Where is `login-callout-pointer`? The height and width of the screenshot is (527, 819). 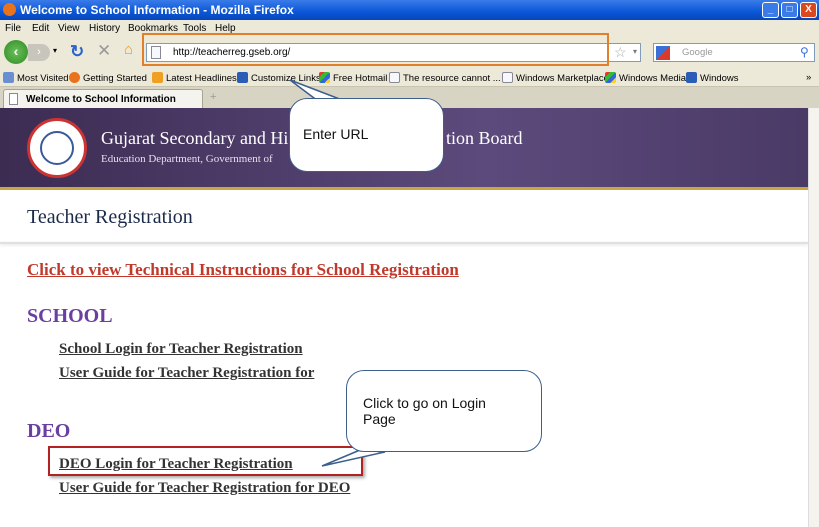
login-callout-pointer is located at coordinates (353, 458).